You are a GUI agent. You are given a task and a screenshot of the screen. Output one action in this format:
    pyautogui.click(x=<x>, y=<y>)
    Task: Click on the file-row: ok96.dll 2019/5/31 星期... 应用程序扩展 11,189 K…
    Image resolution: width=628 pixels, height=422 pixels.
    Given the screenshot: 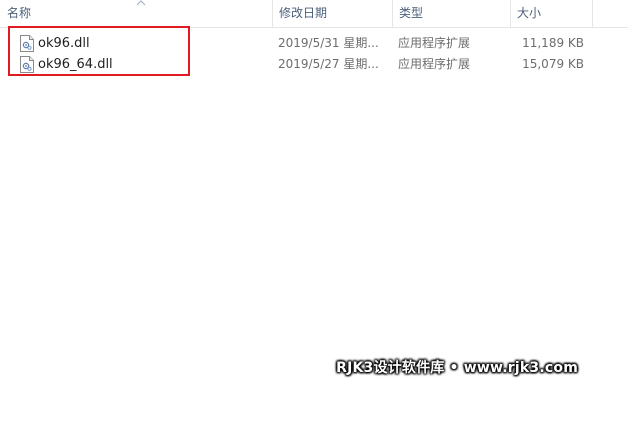 What is the action you would take?
    pyautogui.click(x=314, y=43)
    